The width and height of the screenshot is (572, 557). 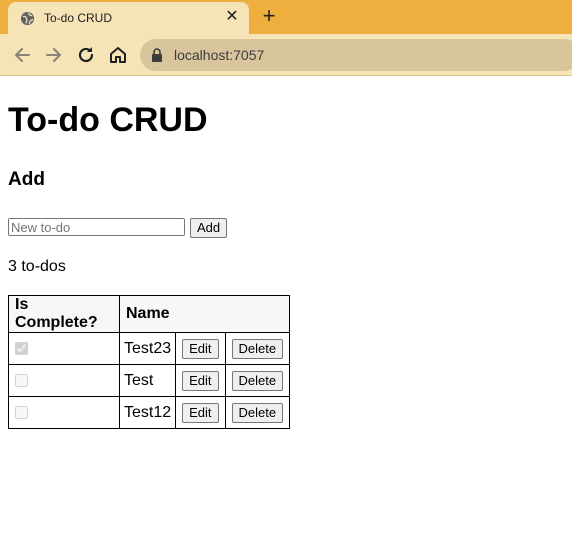 What do you see at coordinates (54, 55) in the screenshot?
I see `forward-arrow-icon` at bounding box center [54, 55].